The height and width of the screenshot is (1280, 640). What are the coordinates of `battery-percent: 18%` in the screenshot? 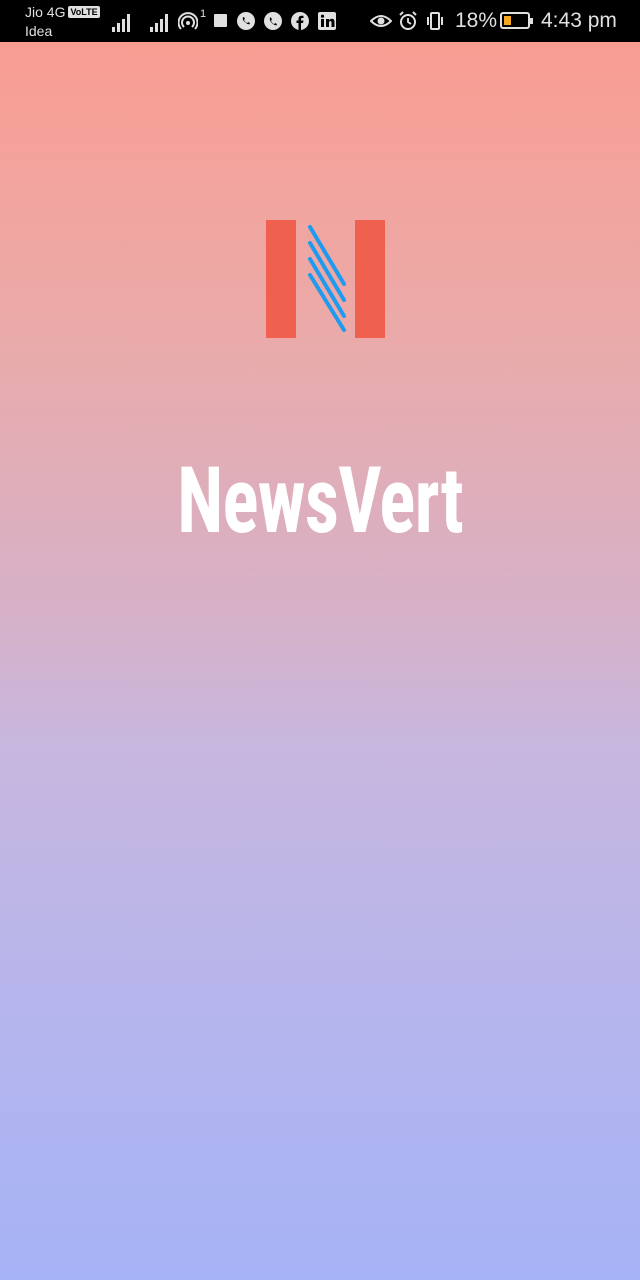 It's located at (476, 20).